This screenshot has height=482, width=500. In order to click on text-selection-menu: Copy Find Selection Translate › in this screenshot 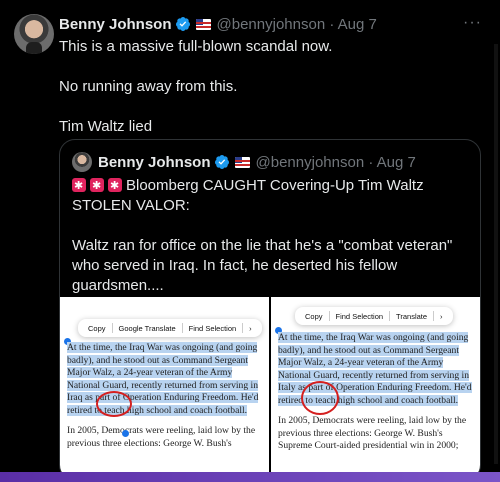, I will do `click(374, 316)`.